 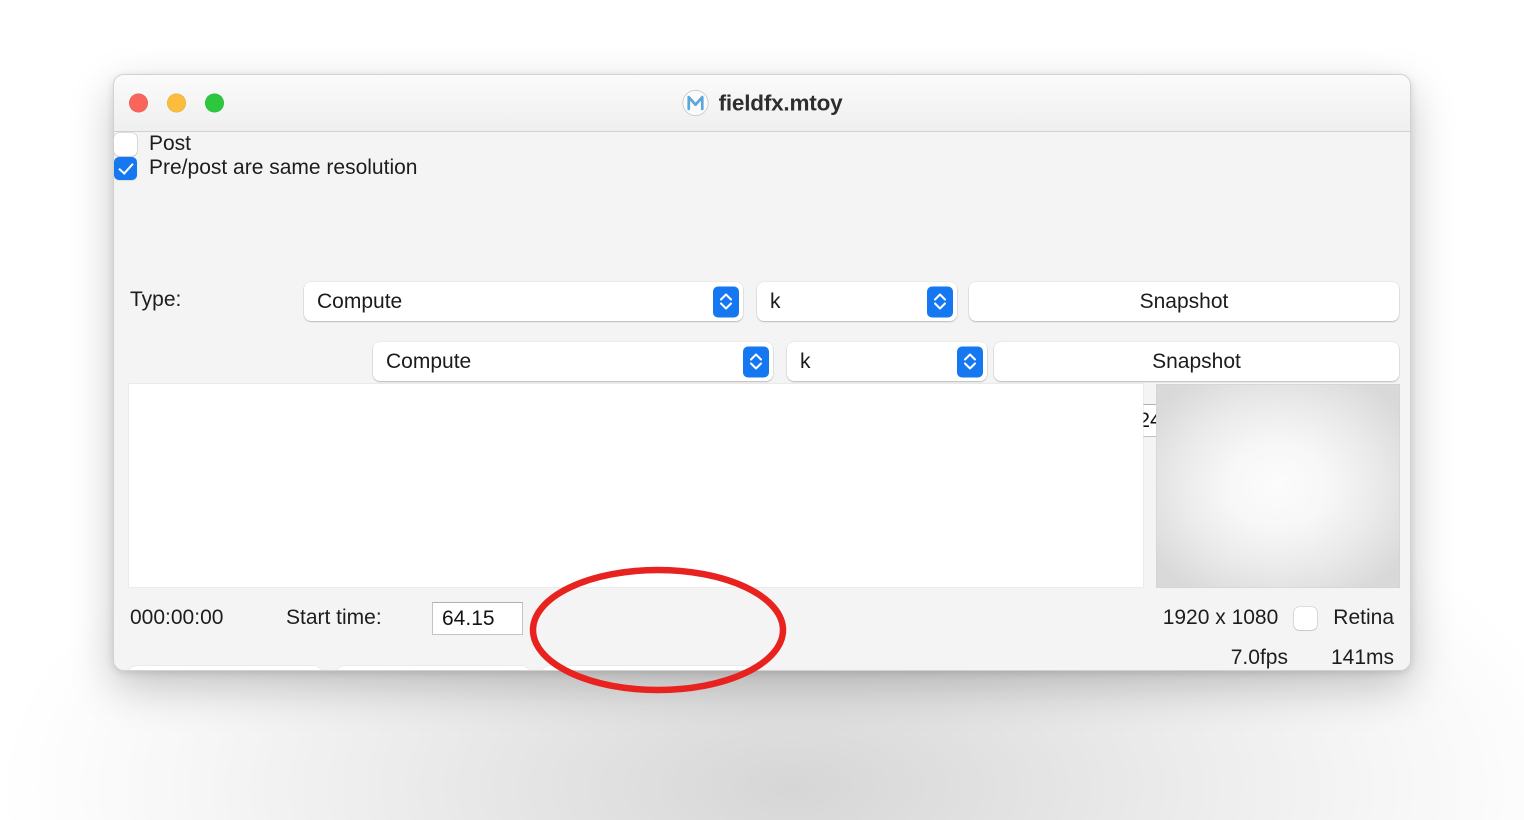 I want to click on post-entrypoint-dropdown: k, so click(x=887, y=361).